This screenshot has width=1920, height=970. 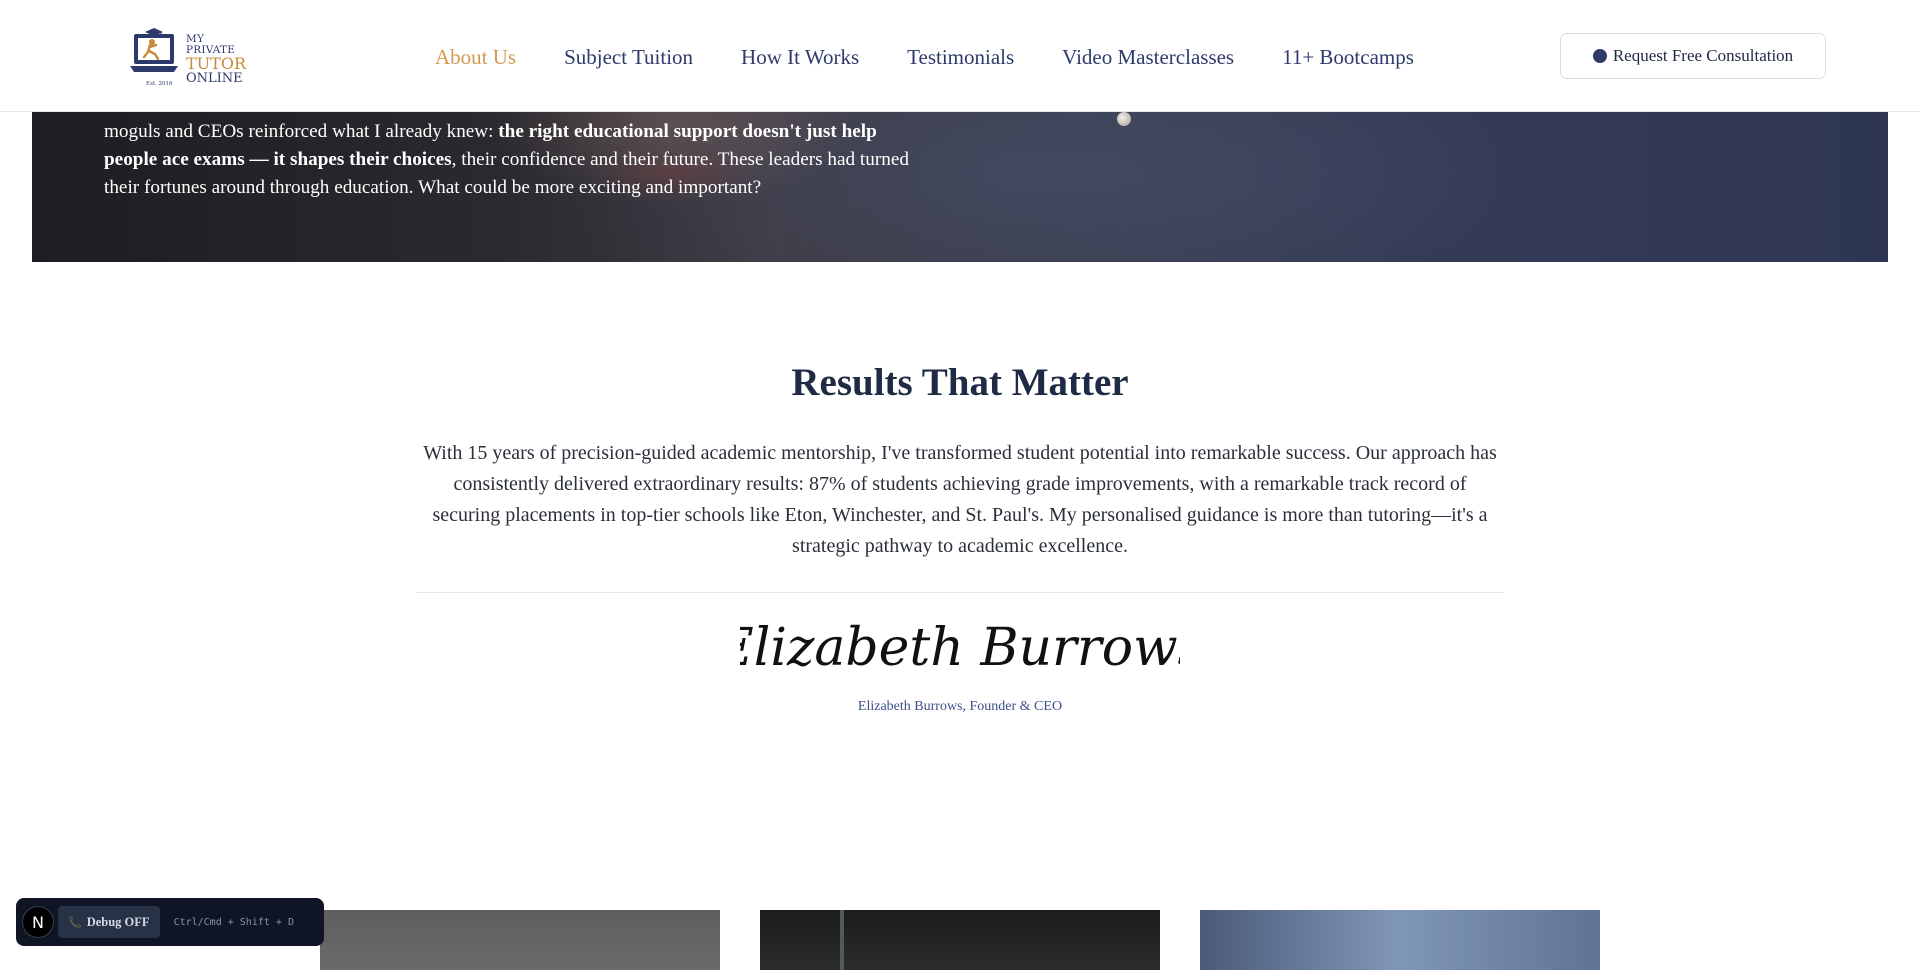 I want to click on request-consultation-label: Request Free Consultation, so click(x=1703, y=55).